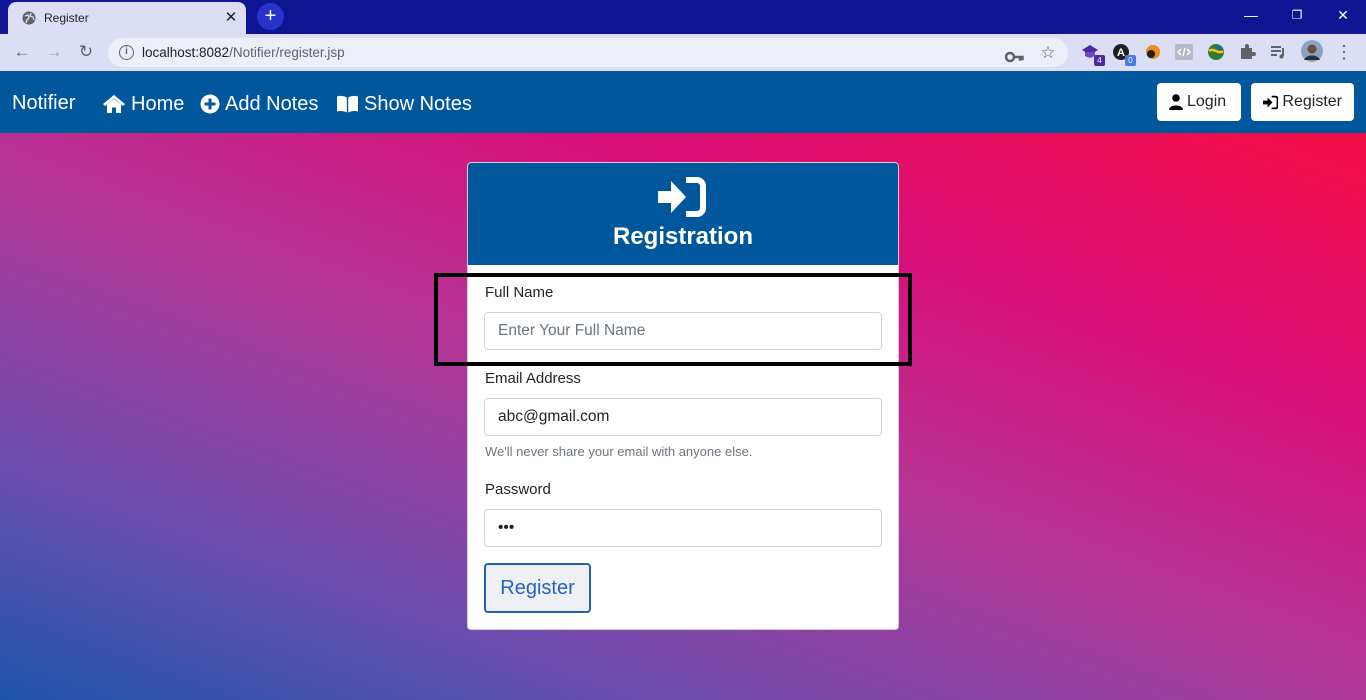  What do you see at coordinates (683, 102) in the screenshot?
I see `app-navbar: Notifier Home Add Notes Show Notes Login` at bounding box center [683, 102].